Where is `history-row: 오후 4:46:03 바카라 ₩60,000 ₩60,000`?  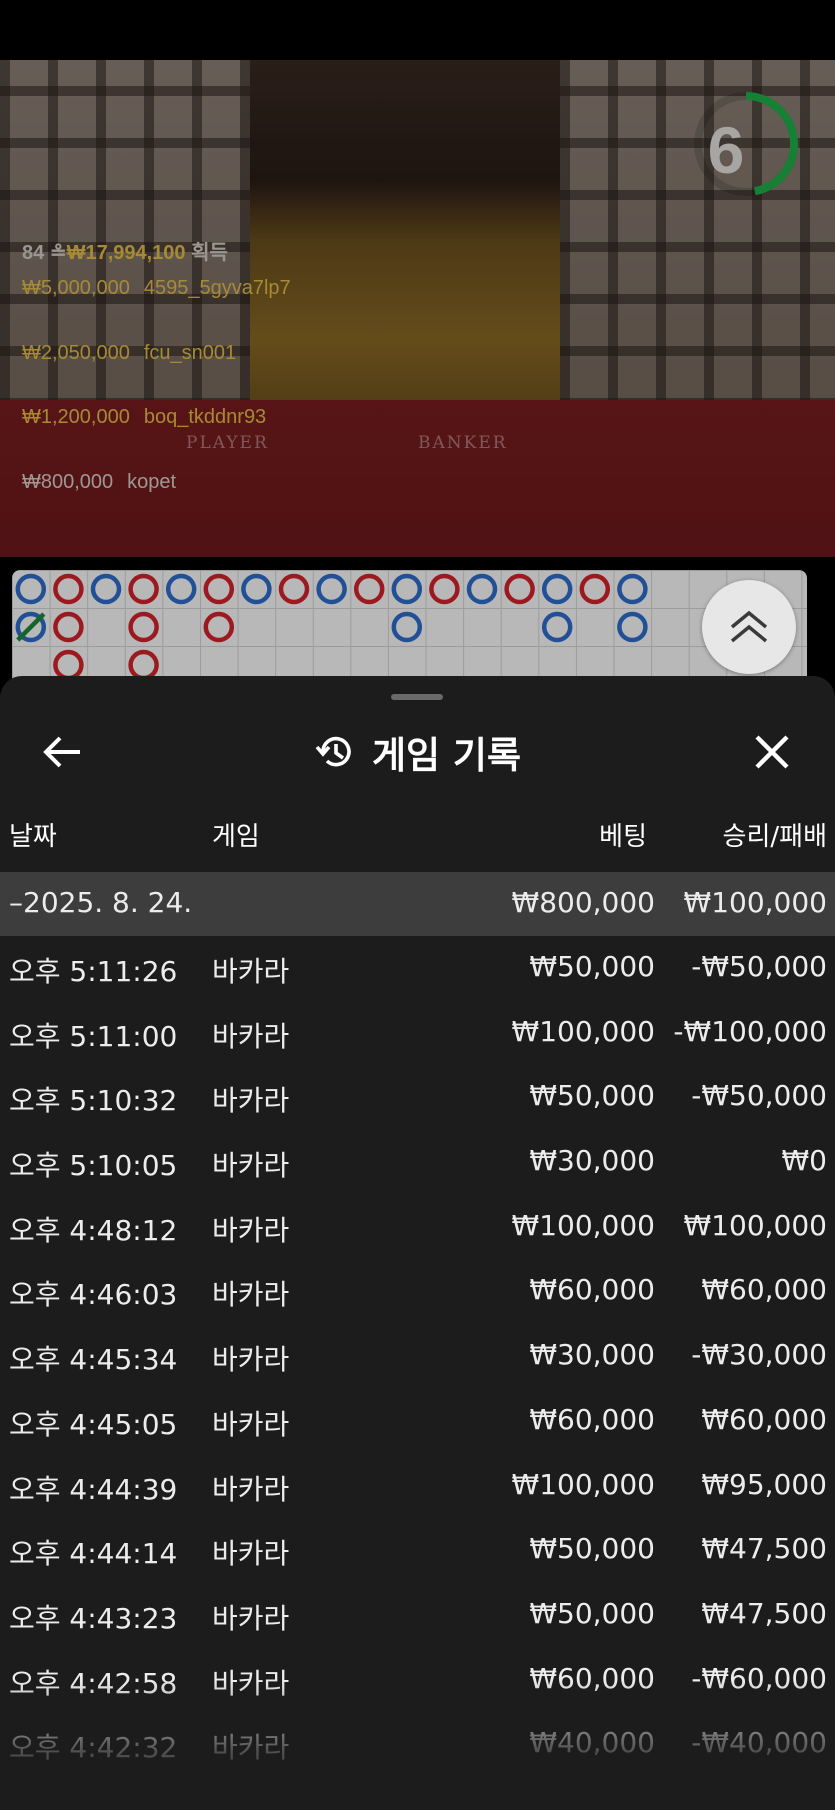 history-row: 오후 4:46:03 바카라 ₩60,000 ₩60,000 is located at coordinates (417, 1291).